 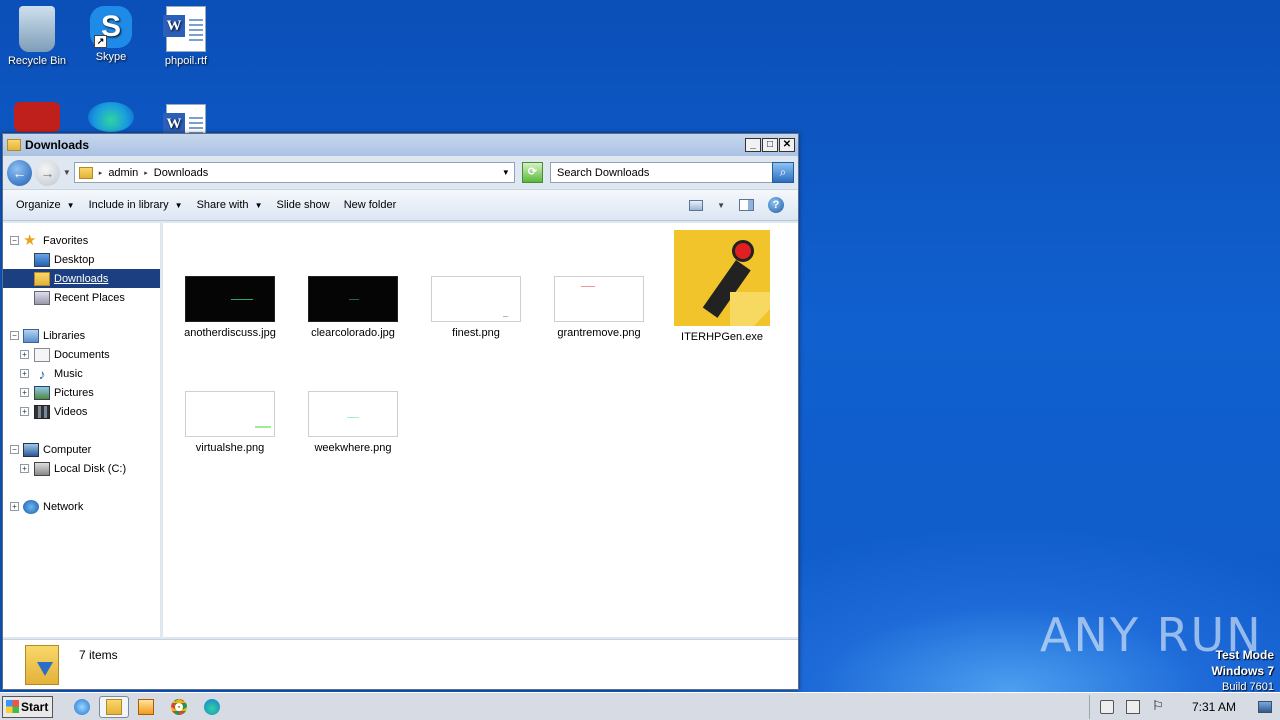 What do you see at coordinates (1214, 707) in the screenshot?
I see `clock: 7:31 AM` at bounding box center [1214, 707].